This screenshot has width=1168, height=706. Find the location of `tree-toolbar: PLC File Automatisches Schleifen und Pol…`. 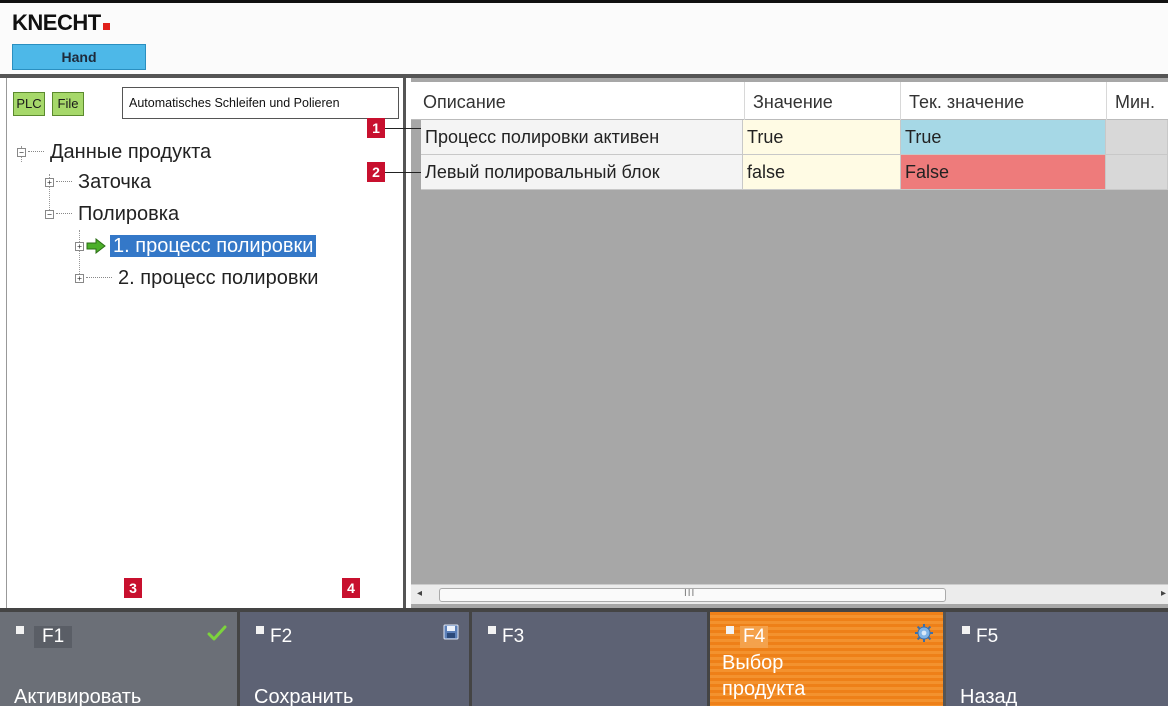

tree-toolbar: PLC File Automatisches Schleifen und Pol… is located at coordinates (207, 101).